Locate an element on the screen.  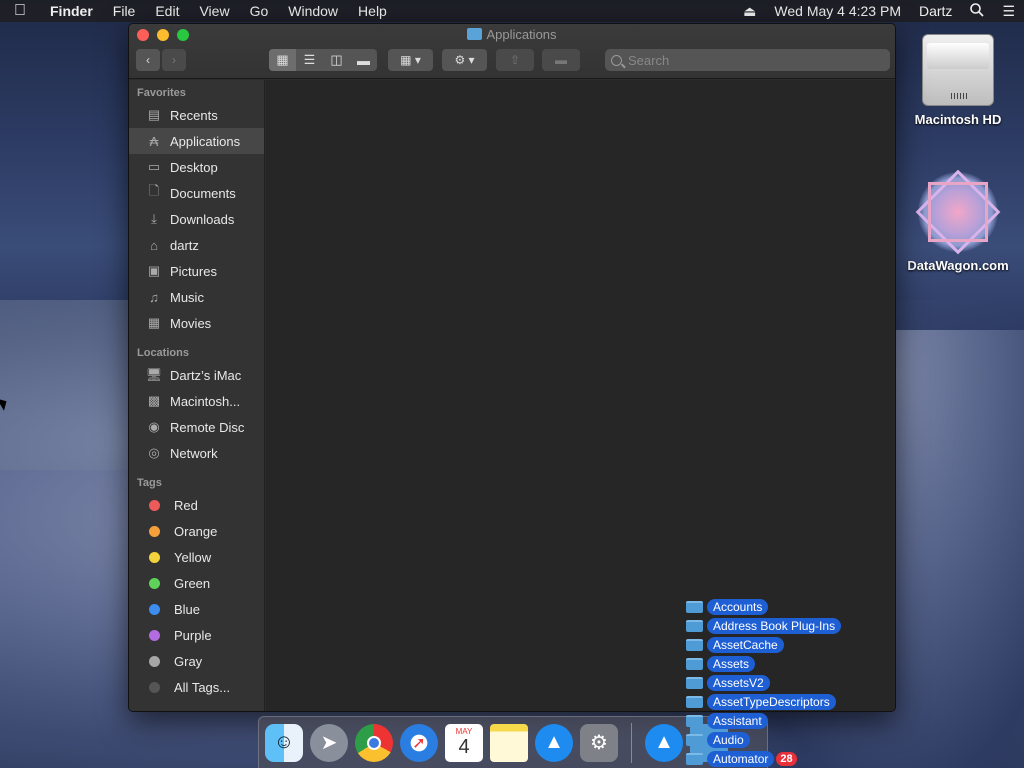
hard-drive-icon: ▩ is located at coordinates (154, 400).